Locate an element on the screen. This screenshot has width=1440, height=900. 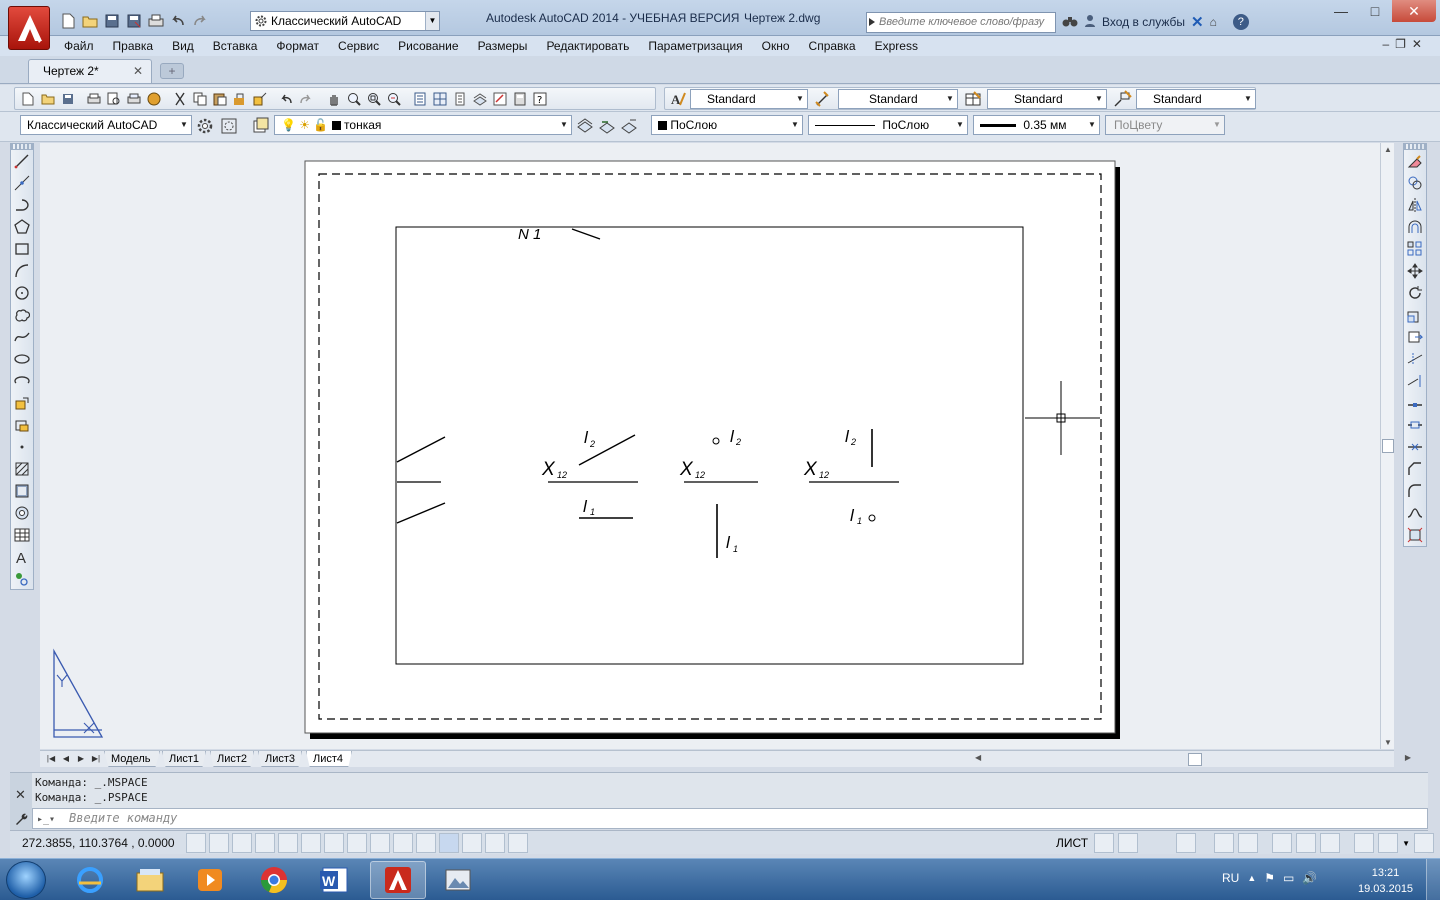
start-button is located at coordinates (26, 880).